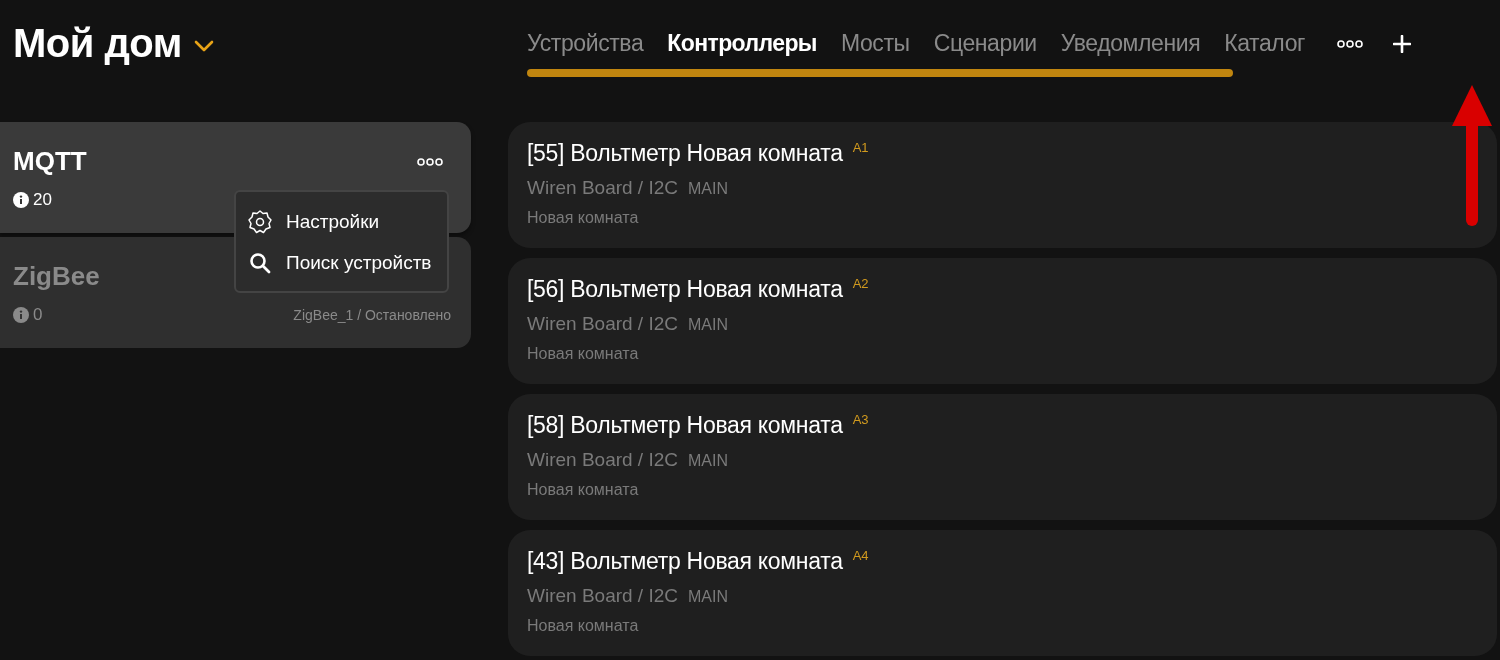 This screenshot has height=660, width=1500. What do you see at coordinates (42, 200) in the screenshot?
I see `device-count: 20` at bounding box center [42, 200].